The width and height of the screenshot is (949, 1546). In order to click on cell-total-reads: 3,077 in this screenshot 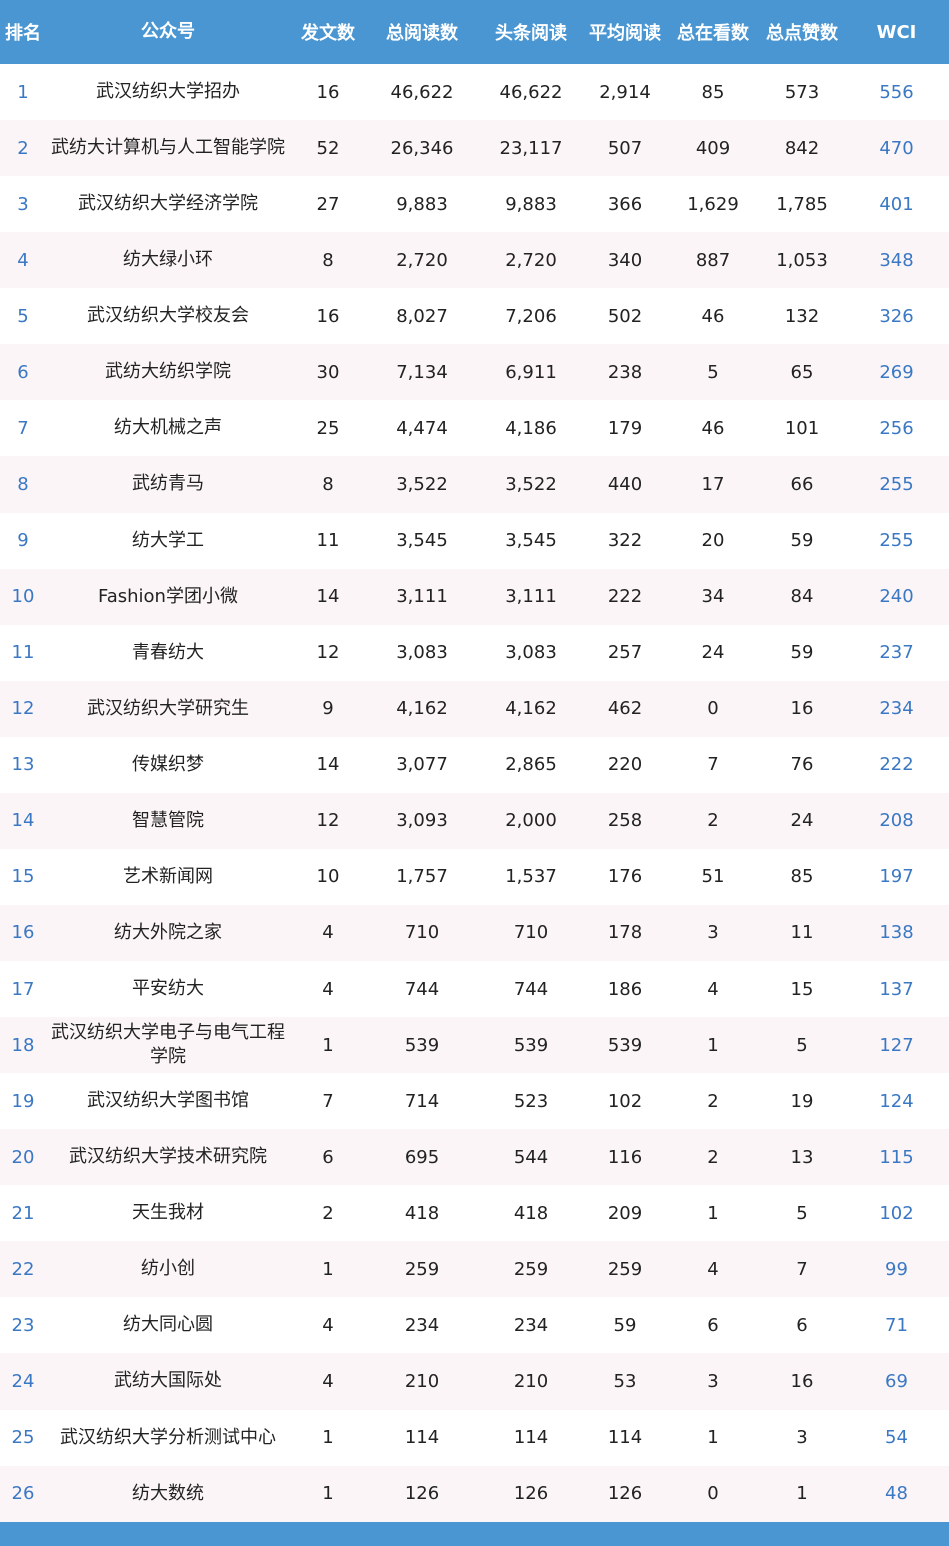, I will do `click(422, 765)`.